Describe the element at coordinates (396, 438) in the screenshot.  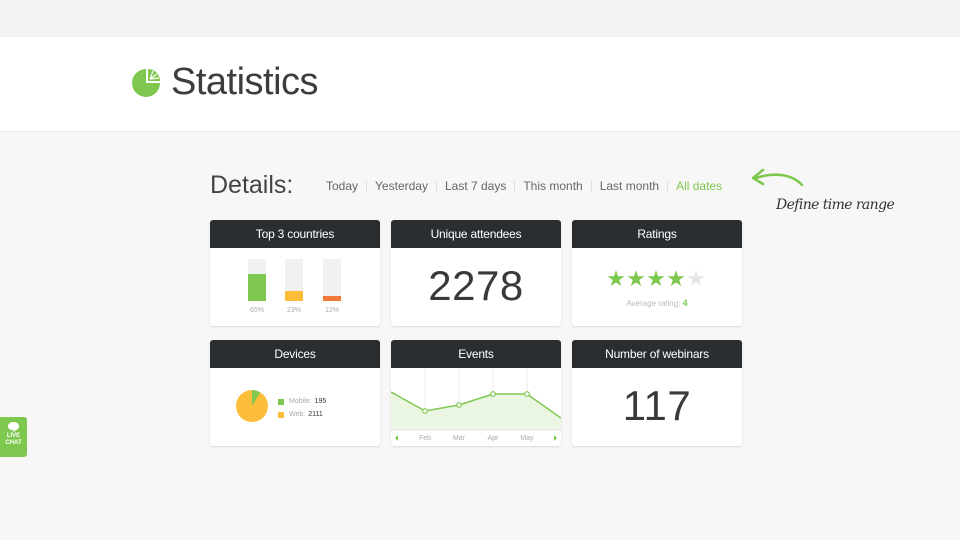
I see `chevron-left-icon` at that location.